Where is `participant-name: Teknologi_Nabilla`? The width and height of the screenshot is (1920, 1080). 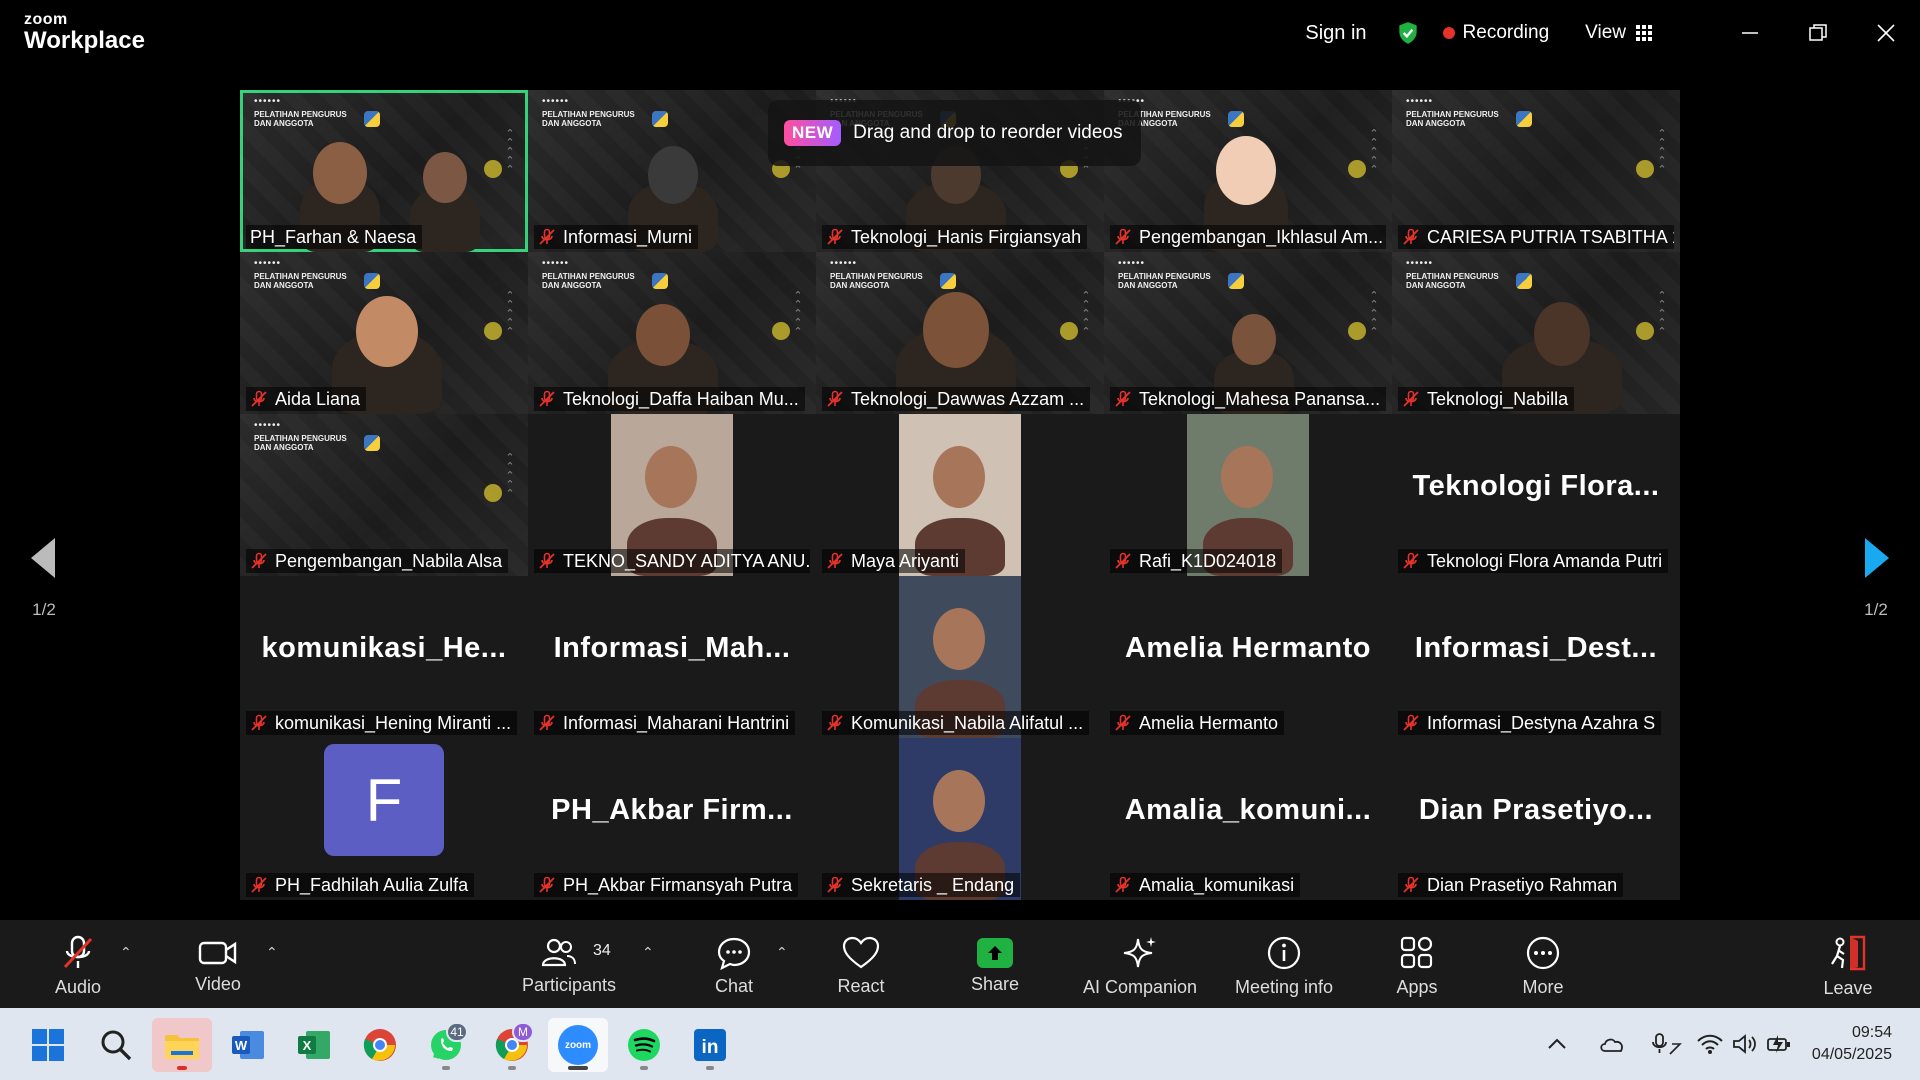 participant-name: Teknologi_Nabilla is located at coordinates (1498, 398).